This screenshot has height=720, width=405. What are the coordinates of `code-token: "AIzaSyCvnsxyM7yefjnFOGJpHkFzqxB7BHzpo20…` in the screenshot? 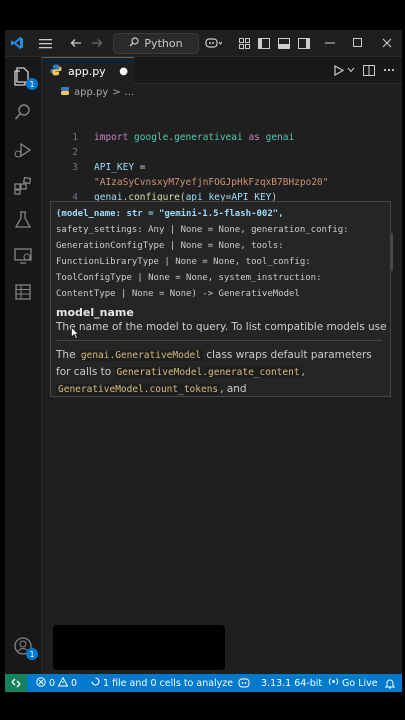 It's located at (211, 182).